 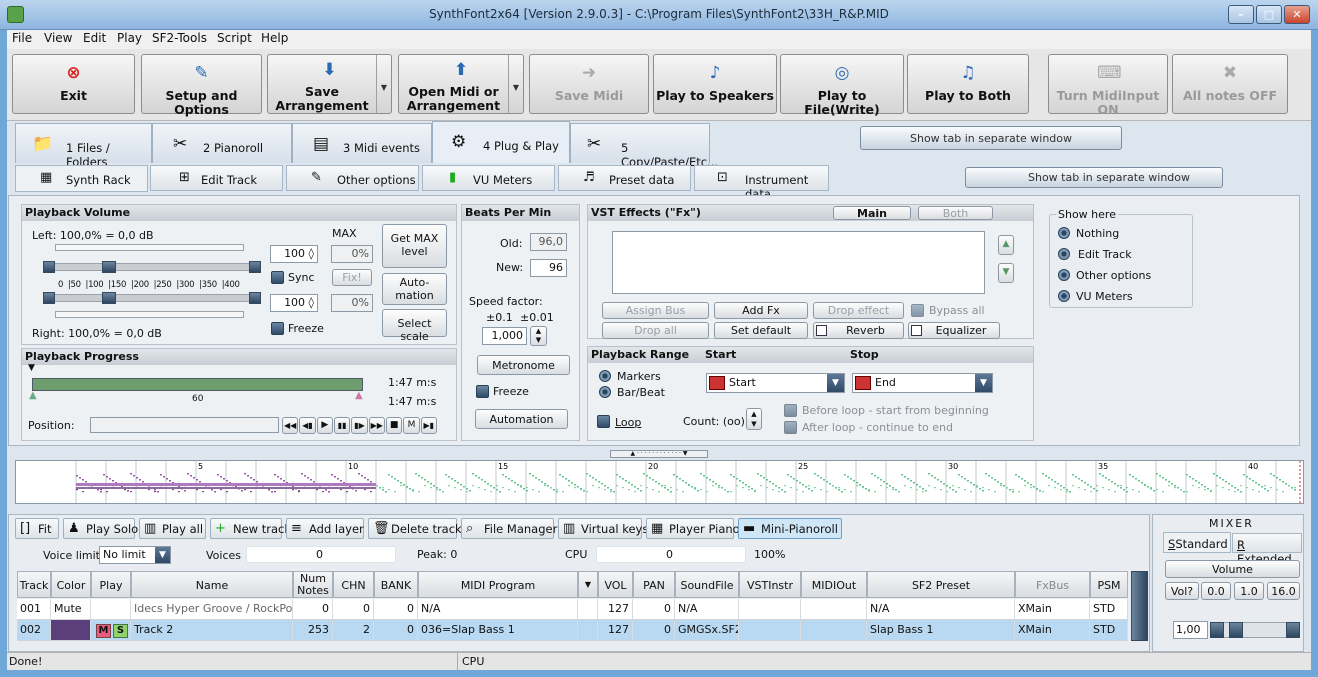 What do you see at coordinates (1094, 177) in the screenshot?
I see `show-tab-separate-window-button-2: Show tab in separate window` at bounding box center [1094, 177].